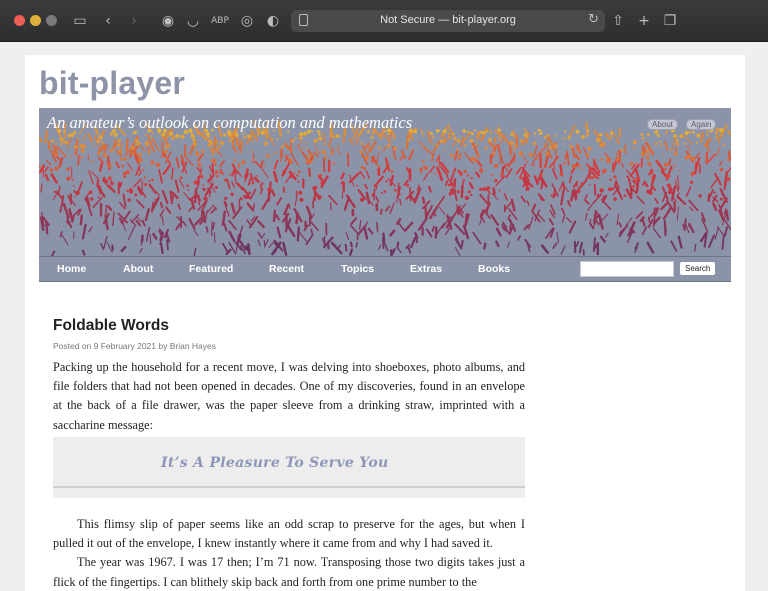 The image size is (768, 591). What do you see at coordinates (35, 20) in the screenshot?
I see `minimize-window-button` at bounding box center [35, 20].